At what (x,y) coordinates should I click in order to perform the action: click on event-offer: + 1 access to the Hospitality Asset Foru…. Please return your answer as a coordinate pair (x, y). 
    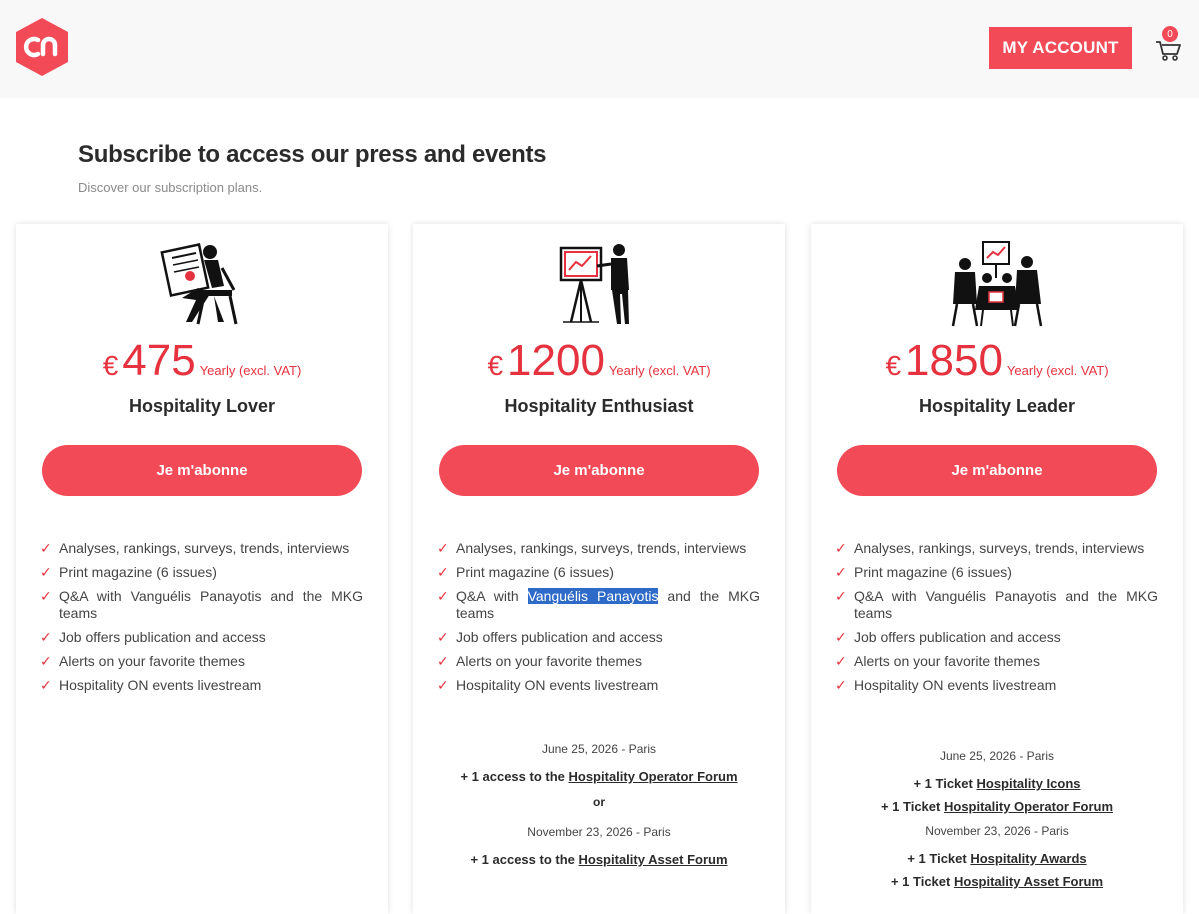
    Looking at the image, I should click on (599, 859).